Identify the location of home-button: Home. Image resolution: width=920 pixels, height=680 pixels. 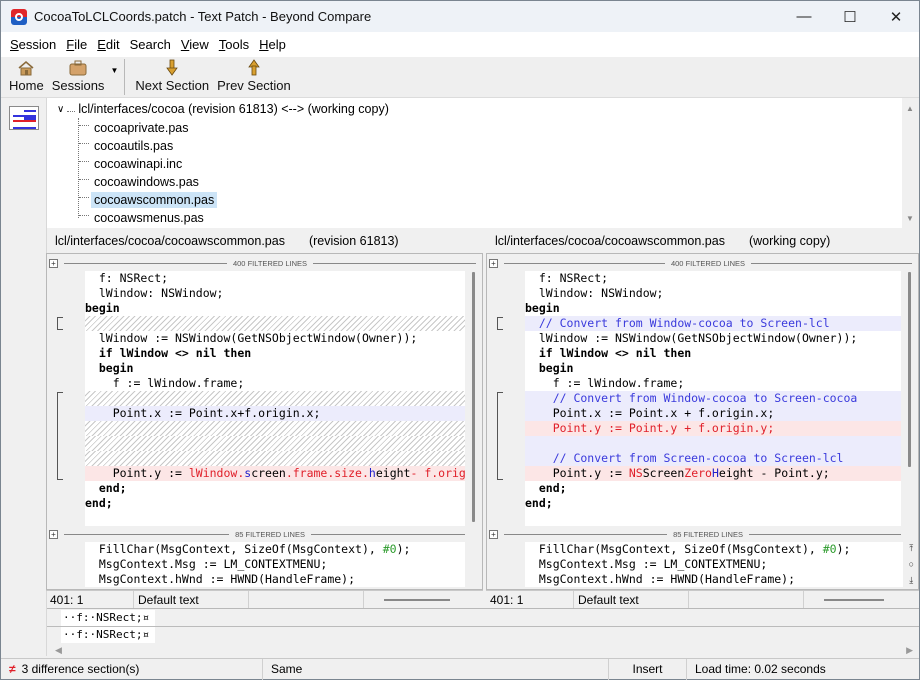
(26, 77).